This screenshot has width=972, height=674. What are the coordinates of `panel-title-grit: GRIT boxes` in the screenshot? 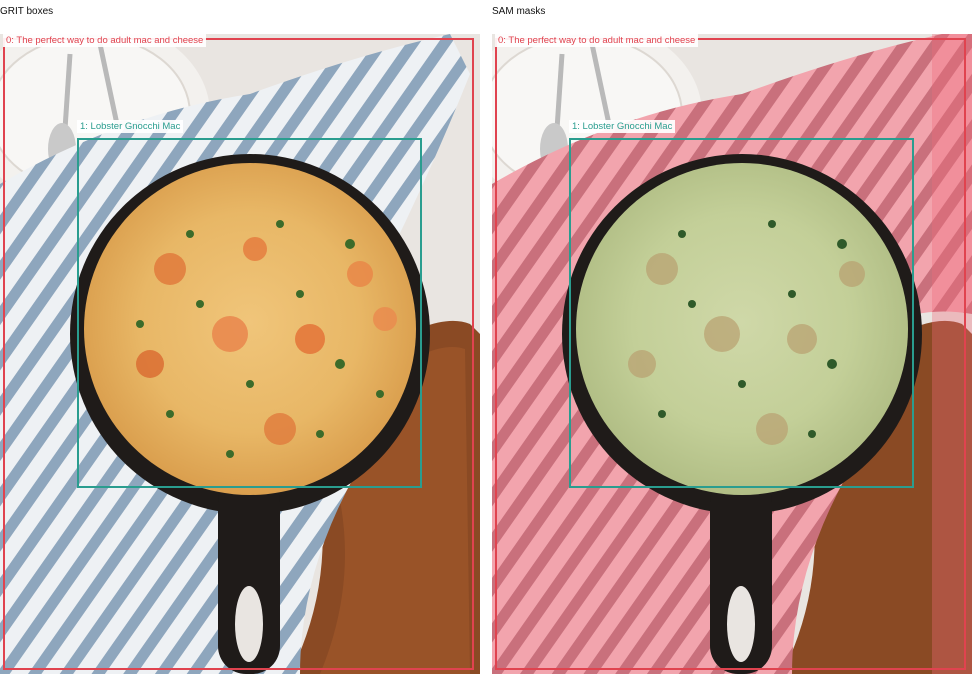 It's located at (27, 11).